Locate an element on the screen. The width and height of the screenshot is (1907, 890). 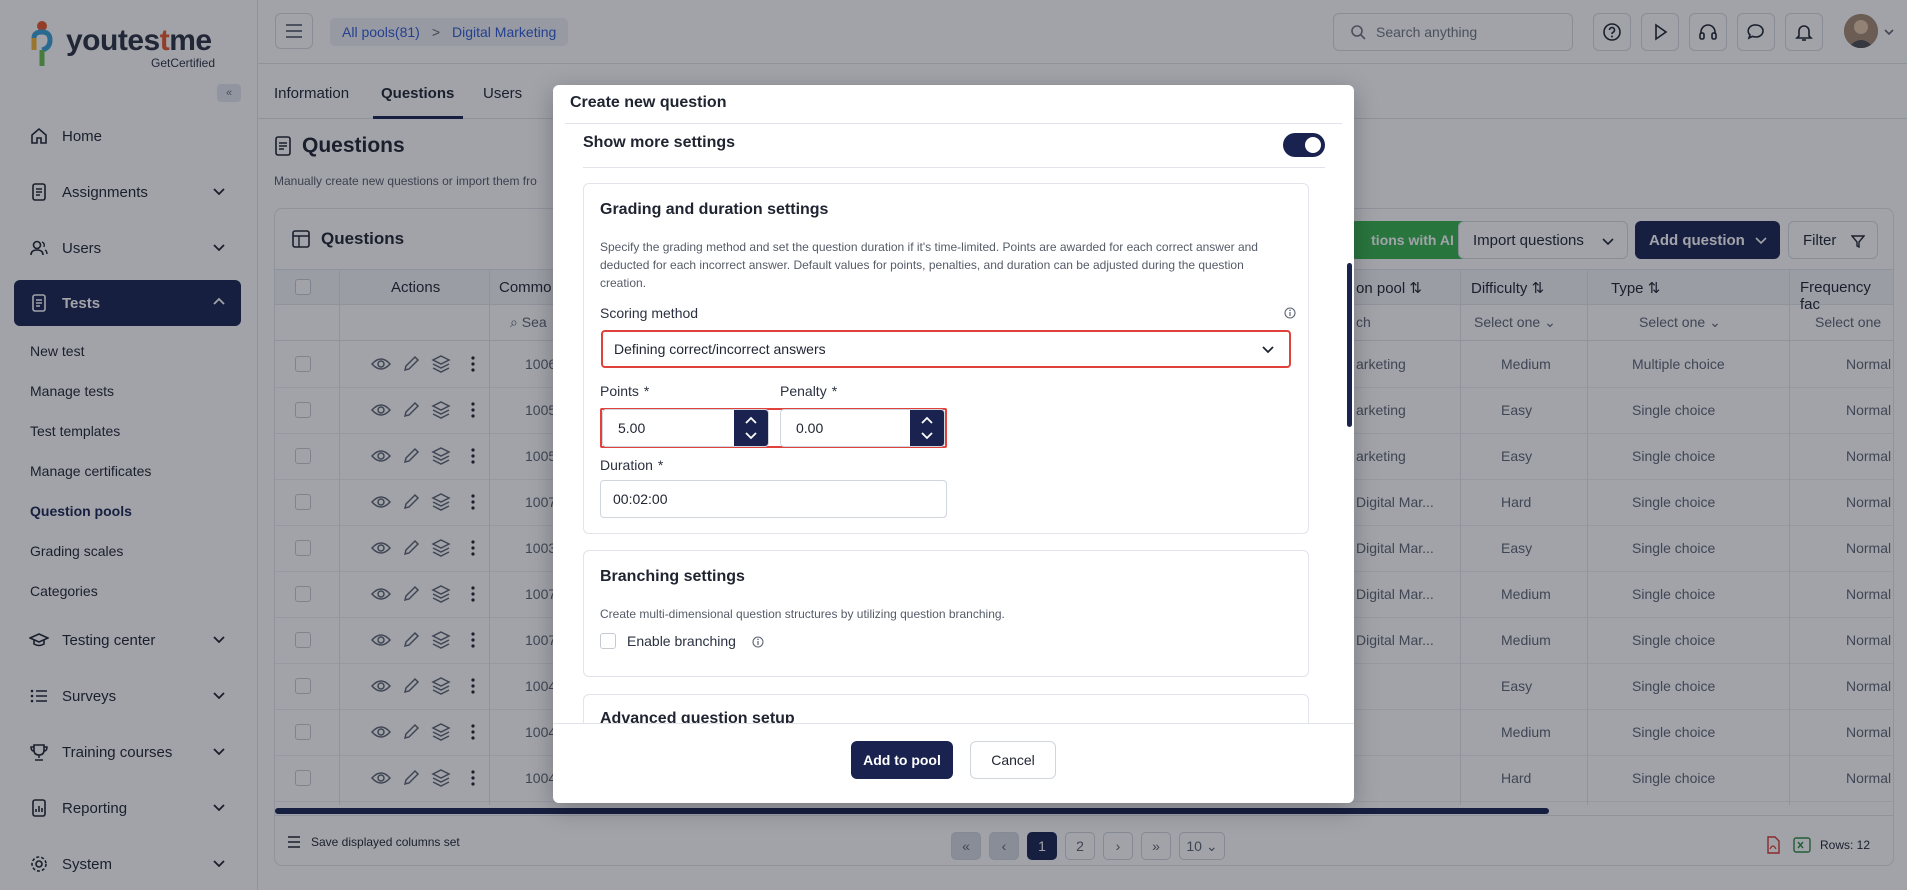
duration-input: 00:02:00 is located at coordinates (773, 499).